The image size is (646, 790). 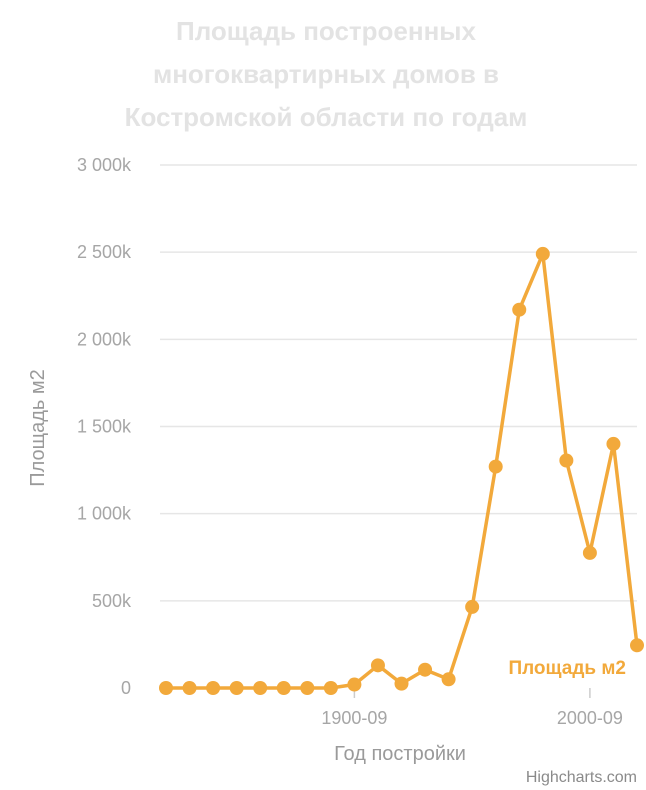 What do you see at coordinates (326, 117) in the screenshot?
I see `chart-title-line-3: Костромской области по годам` at bounding box center [326, 117].